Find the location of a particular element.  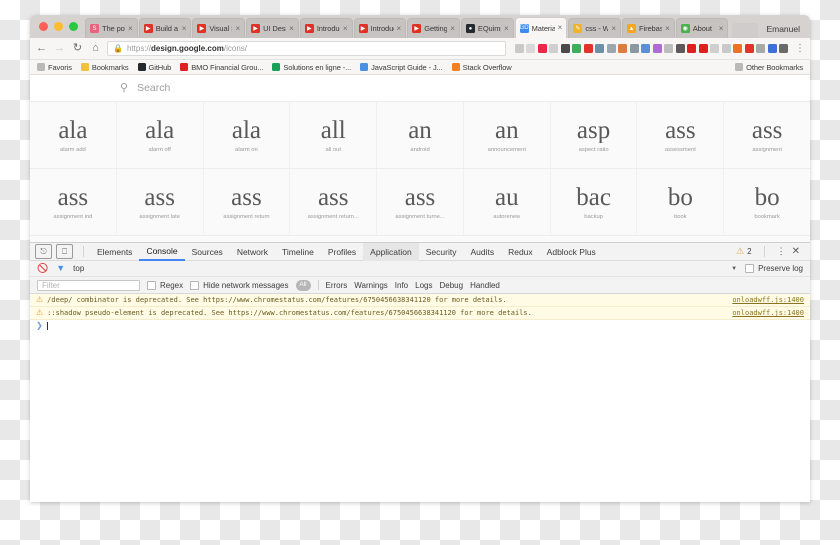

reload-icon: ↻ is located at coordinates (77, 48).